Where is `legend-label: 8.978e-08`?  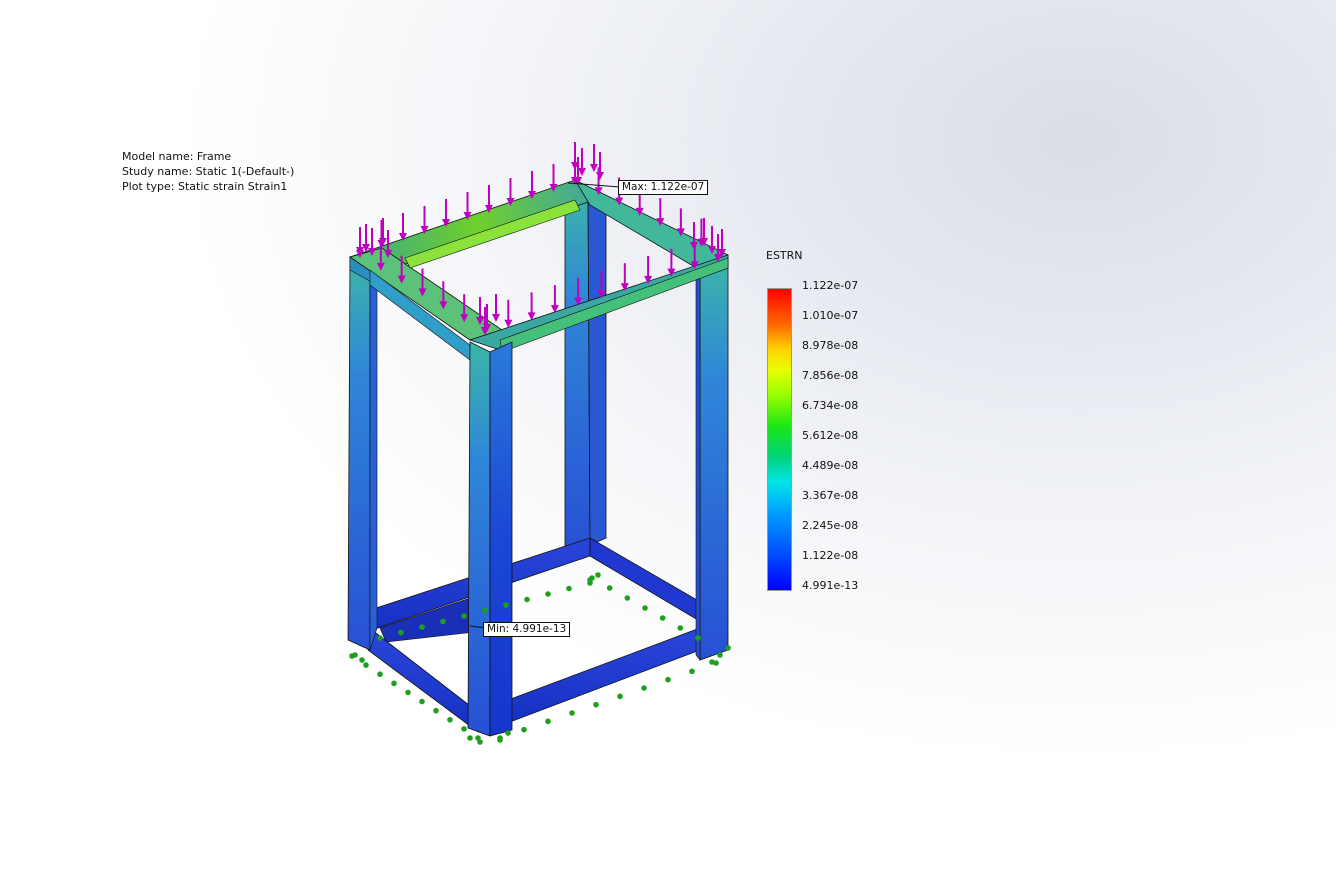 legend-label: 8.978e-08 is located at coordinates (830, 345).